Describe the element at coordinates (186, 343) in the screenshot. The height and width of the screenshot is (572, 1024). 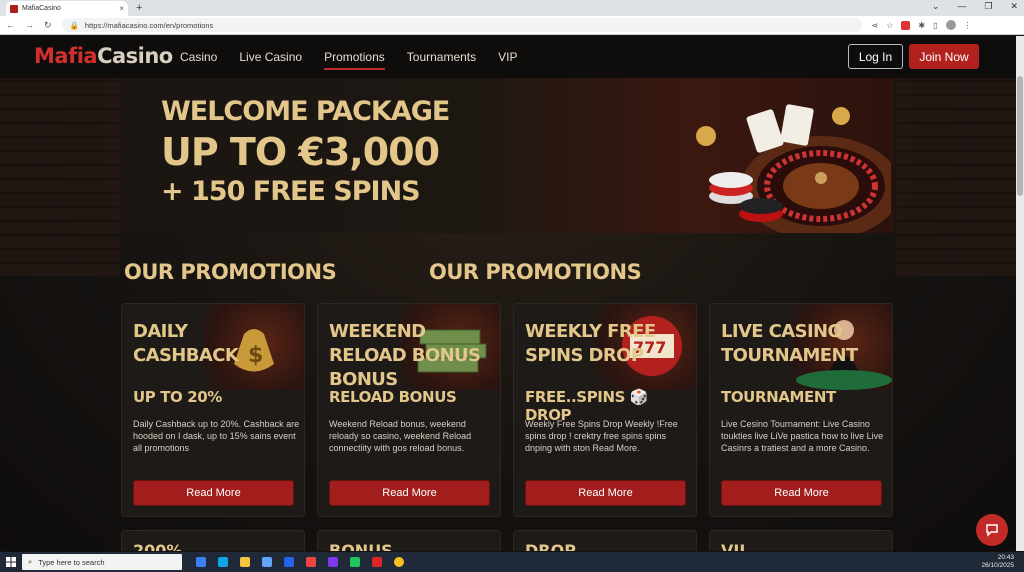
I see `card-title: DAILY CASHBACK` at that location.